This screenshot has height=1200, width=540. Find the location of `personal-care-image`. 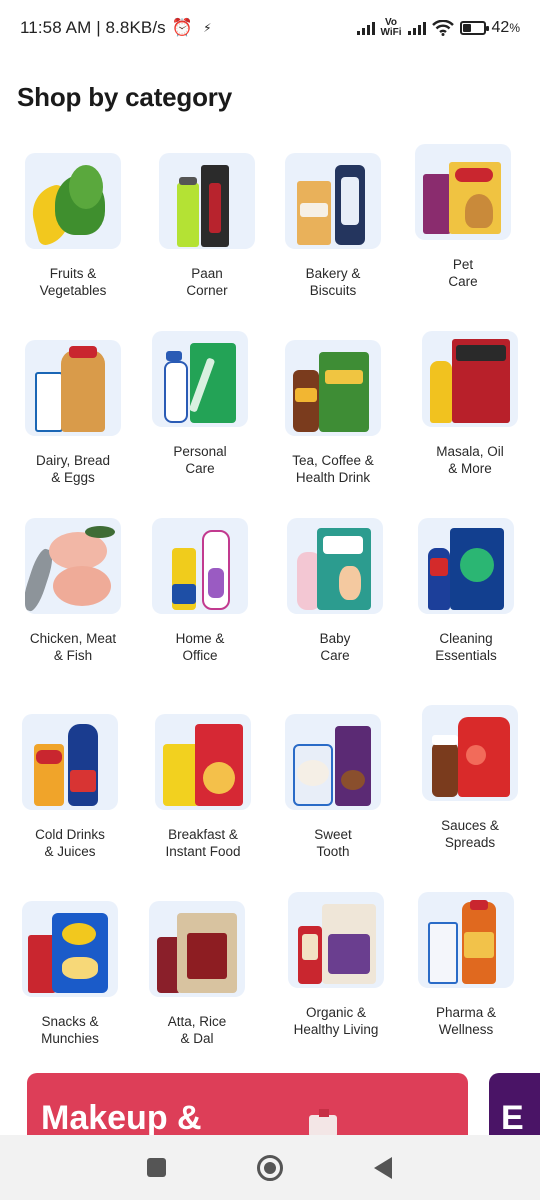

personal-care-image is located at coordinates (200, 379).